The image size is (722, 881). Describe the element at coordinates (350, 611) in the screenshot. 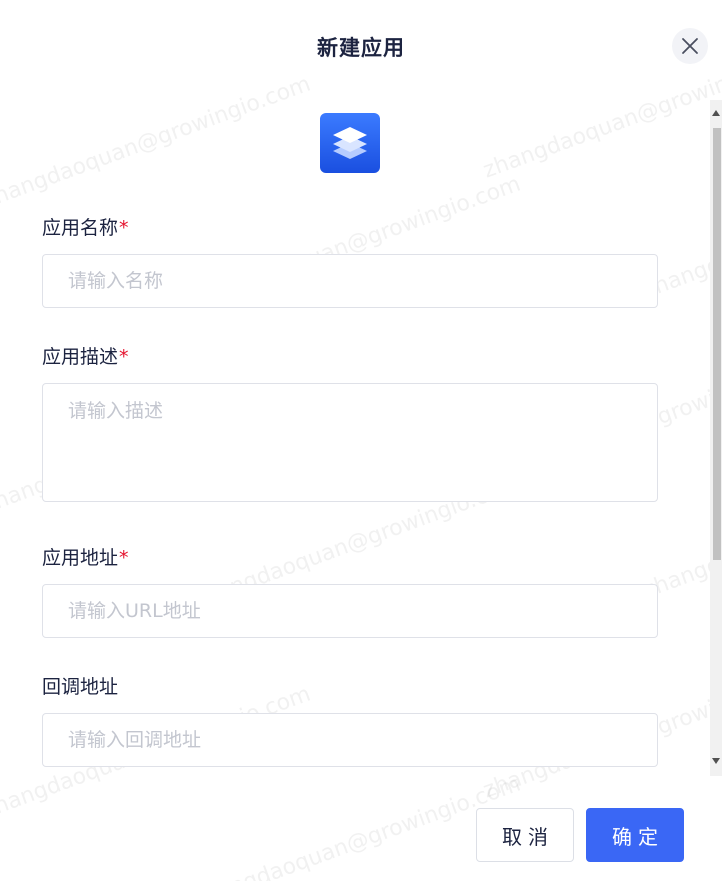

I see `url-input` at that location.